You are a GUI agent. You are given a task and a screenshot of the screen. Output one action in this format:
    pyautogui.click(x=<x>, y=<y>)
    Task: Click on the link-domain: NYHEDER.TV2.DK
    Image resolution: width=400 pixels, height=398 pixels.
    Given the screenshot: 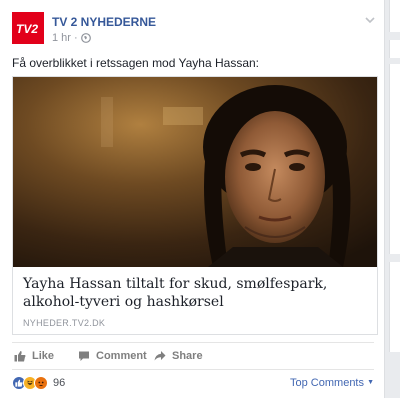 What is the action you would take?
    pyautogui.click(x=64, y=323)
    